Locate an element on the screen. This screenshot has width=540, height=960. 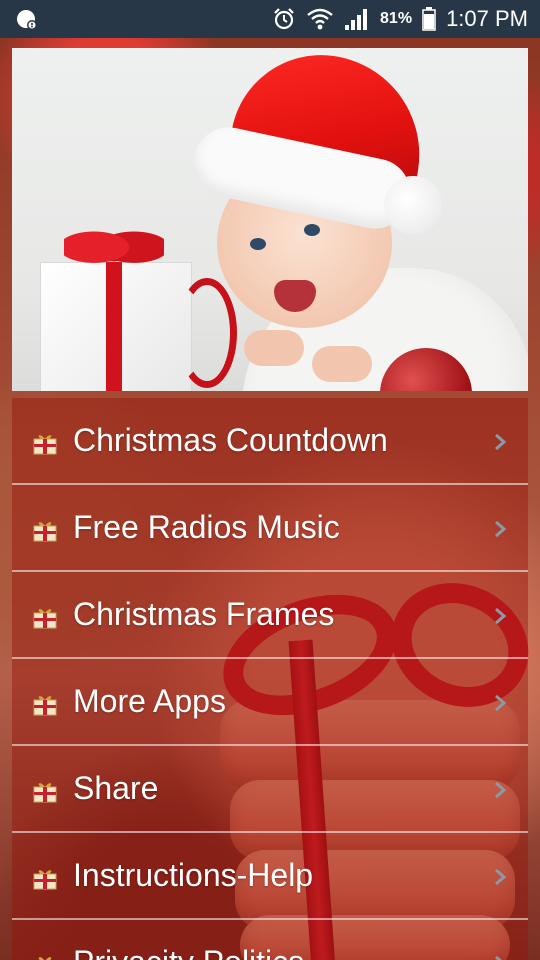
menu-item-free-radios-music: Free Radios Music is located at coordinates (270, 528).